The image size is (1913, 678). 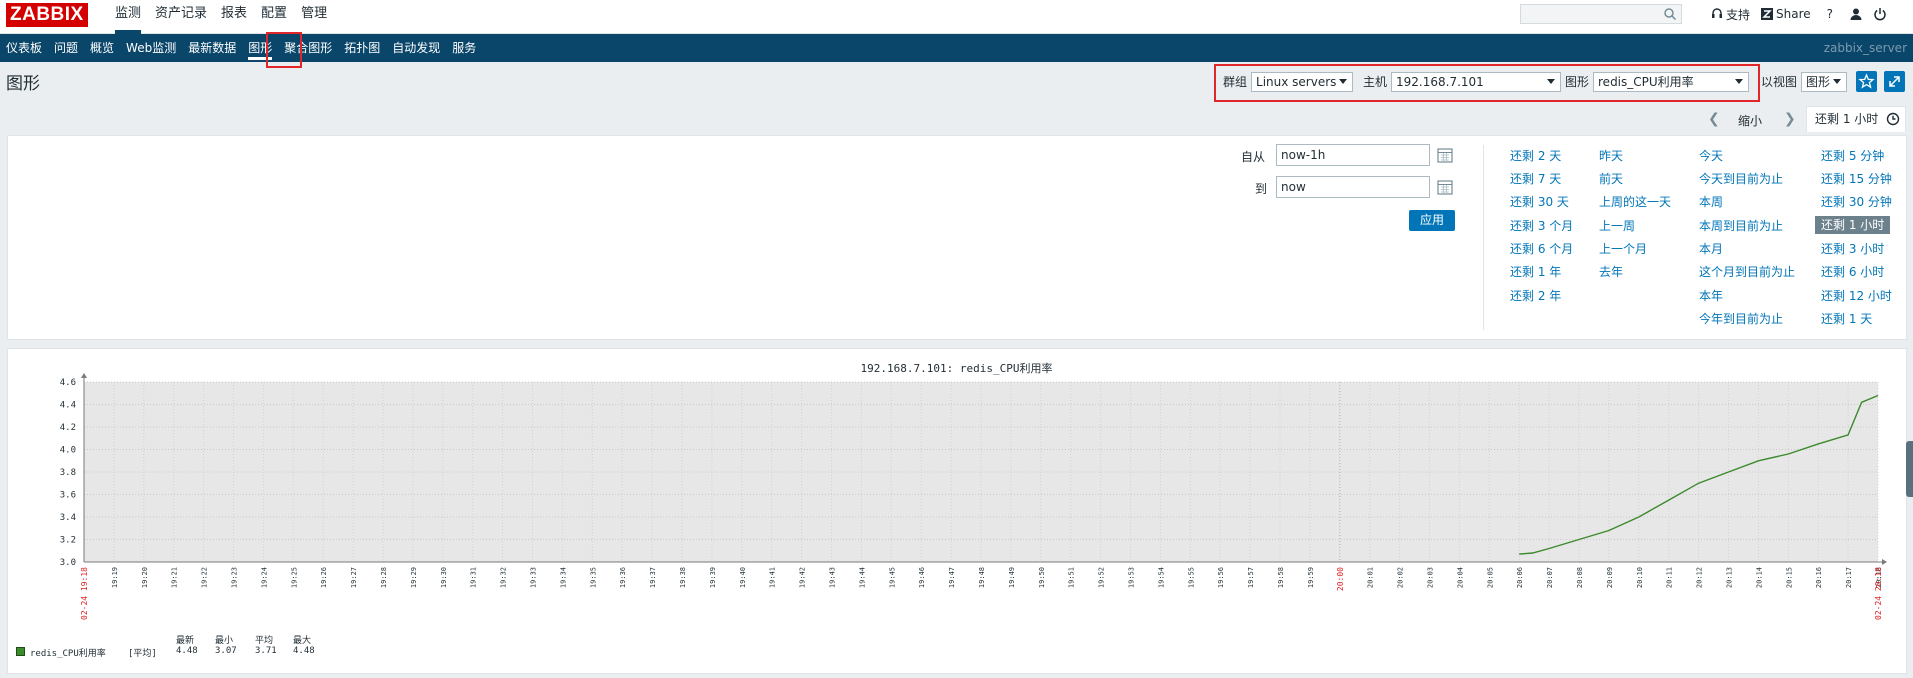 What do you see at coordinates (743, 577) in the screenshot?
I see `x-tick-label: 19:40` at bounding box center [743, 577].